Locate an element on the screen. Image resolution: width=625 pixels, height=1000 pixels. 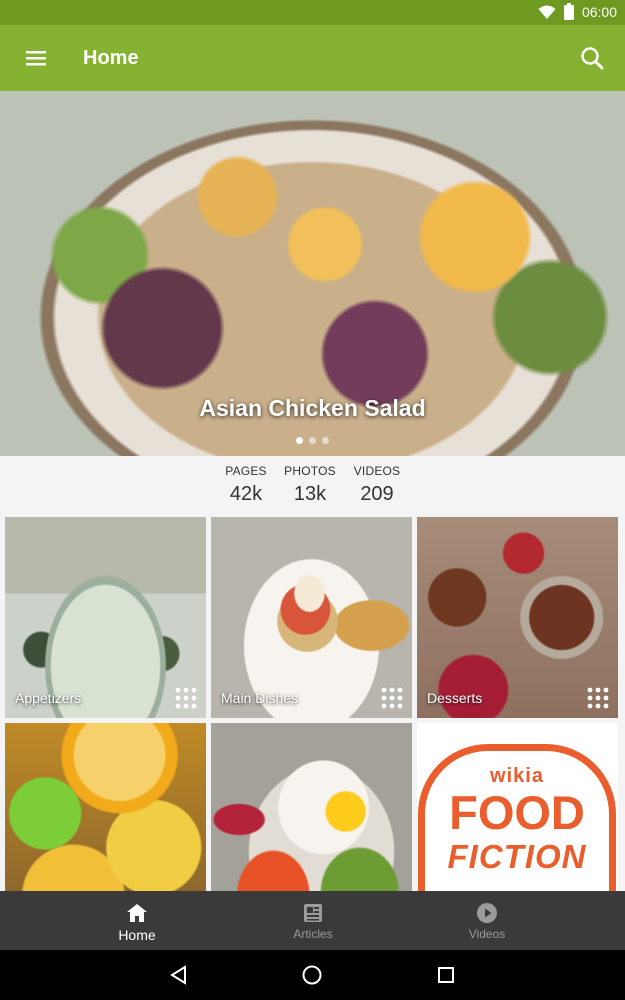
wifi-icon is located at coordinates (547, 12).